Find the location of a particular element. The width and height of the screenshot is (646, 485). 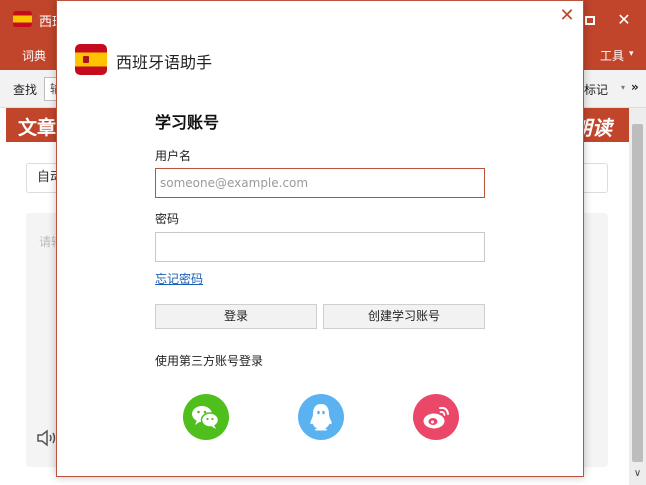

qq-login-button is located at coordinates (321, 417).